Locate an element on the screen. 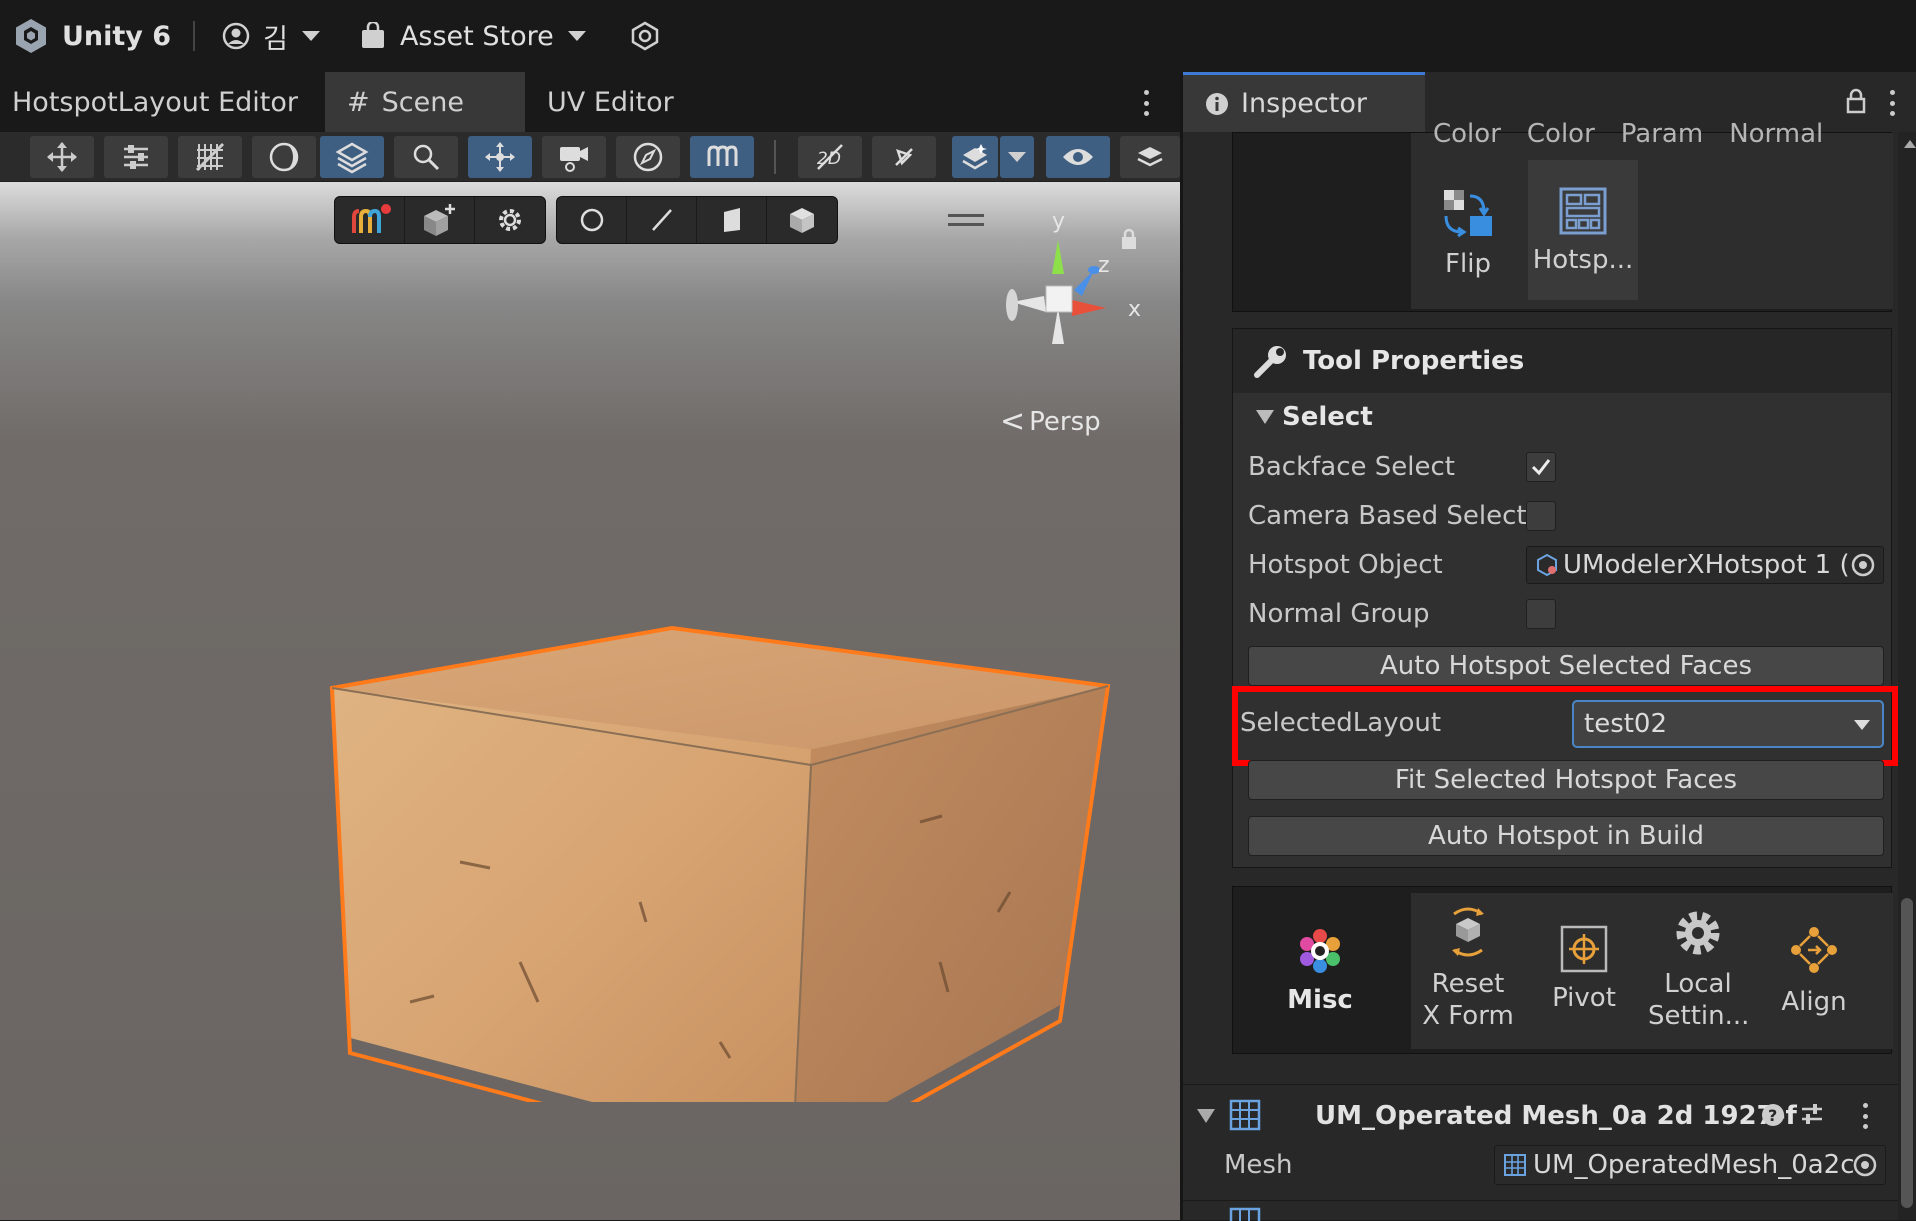  fit-selected-hotspot-faces-button: Fit Selected Hotspot Faces is located at coordinates (1566, 780).